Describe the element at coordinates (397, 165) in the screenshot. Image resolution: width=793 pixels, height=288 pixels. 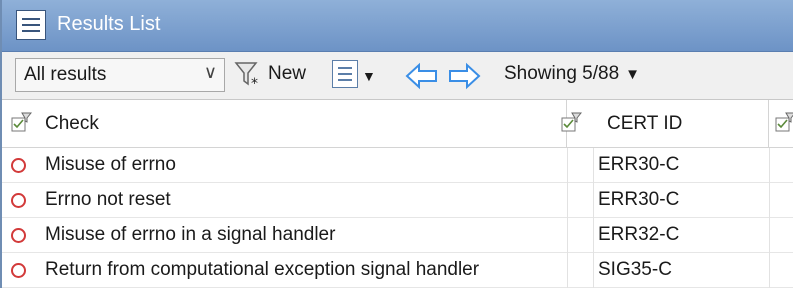
I see `table-row: Misuse of errno ERR30-C` at that location.